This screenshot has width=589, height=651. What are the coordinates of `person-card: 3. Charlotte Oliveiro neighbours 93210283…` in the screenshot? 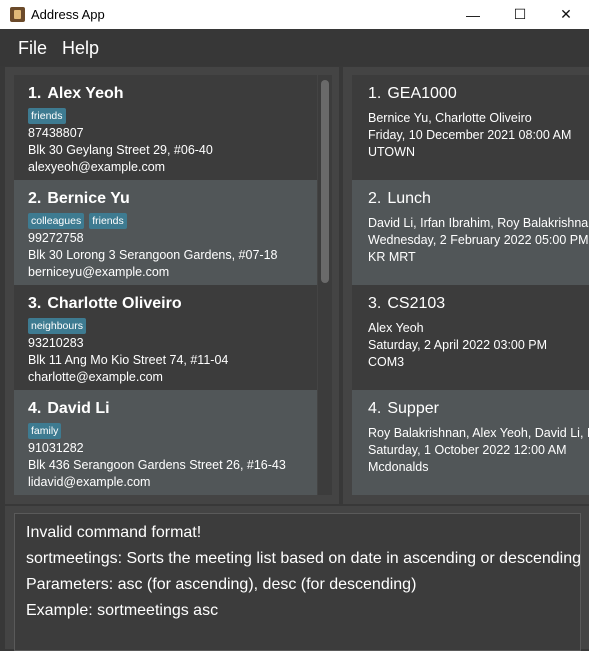 It's located at (165, 337).